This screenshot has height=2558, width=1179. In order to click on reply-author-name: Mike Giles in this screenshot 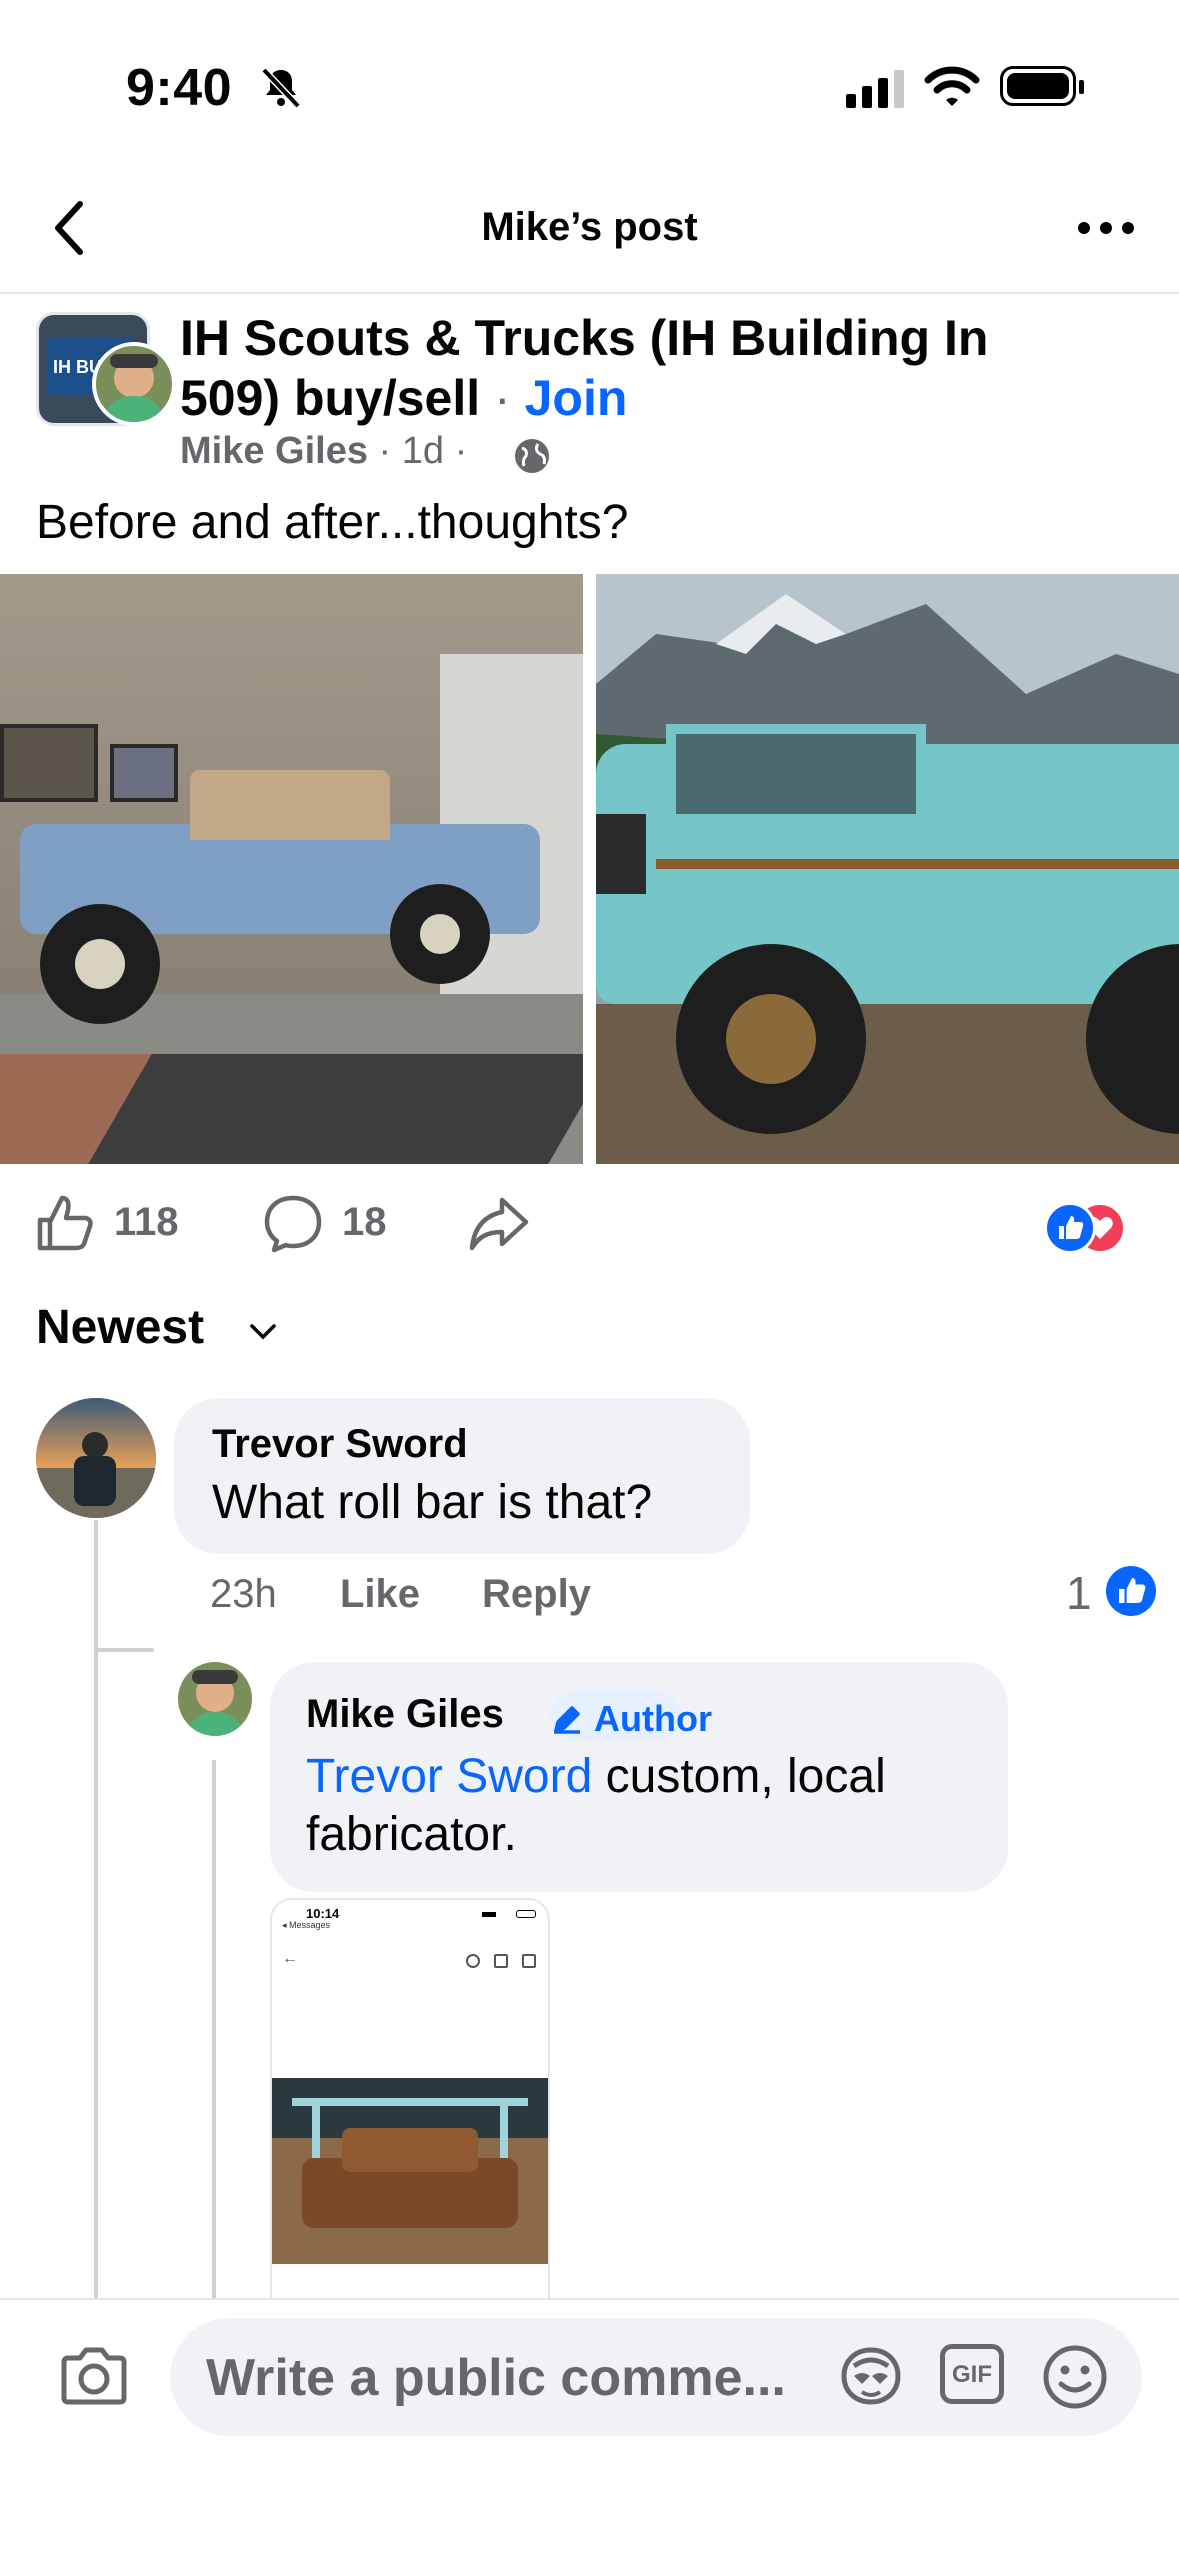, I will do `click(405, 1714)`.